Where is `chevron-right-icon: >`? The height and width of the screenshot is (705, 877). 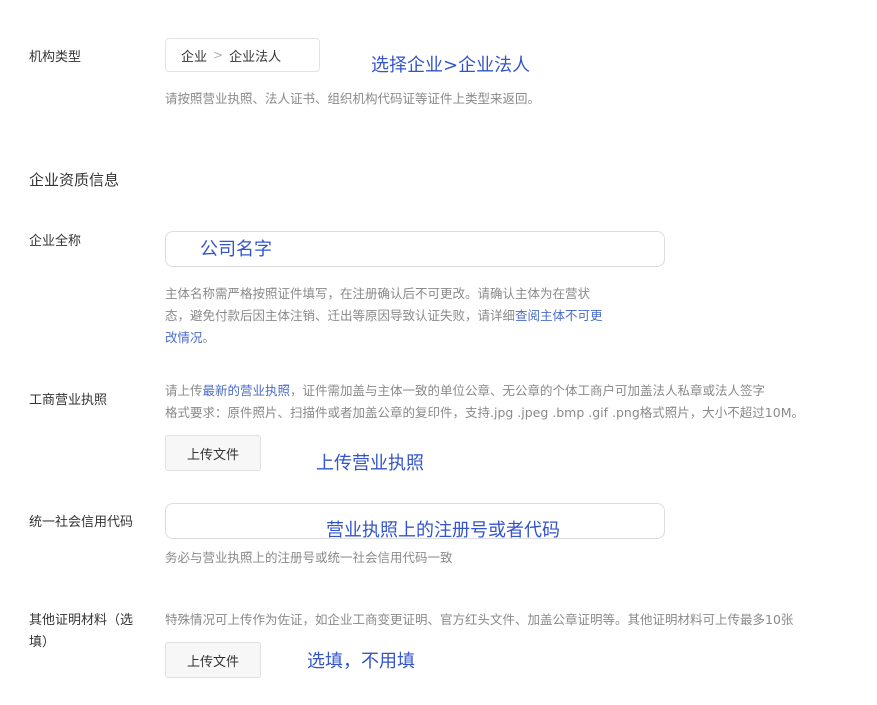
chevron-right-icon: > is located at coordinates (218, 55).